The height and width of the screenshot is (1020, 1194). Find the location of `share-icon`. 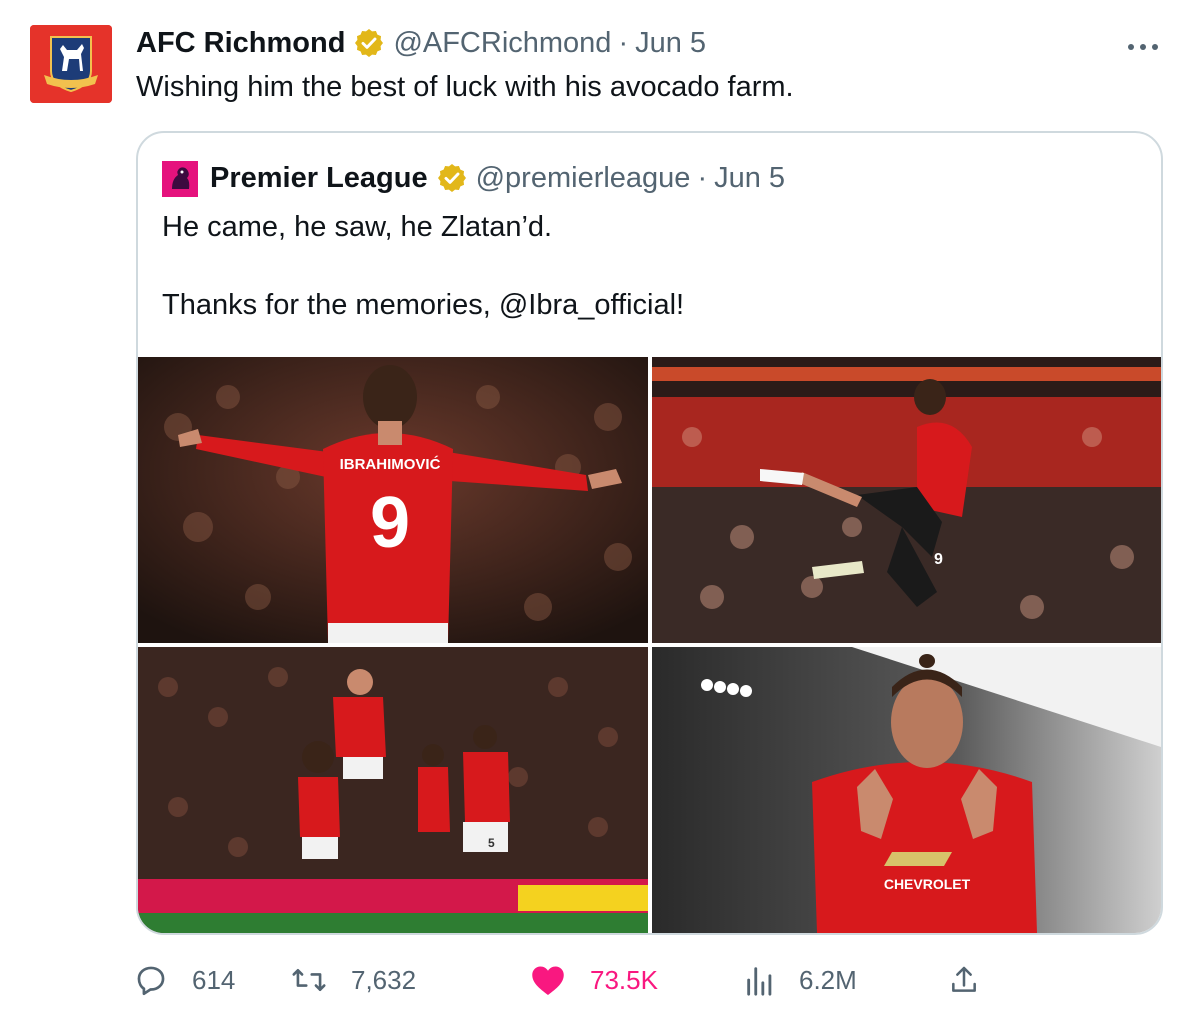

share-icon is located at coordinates (964, 979).